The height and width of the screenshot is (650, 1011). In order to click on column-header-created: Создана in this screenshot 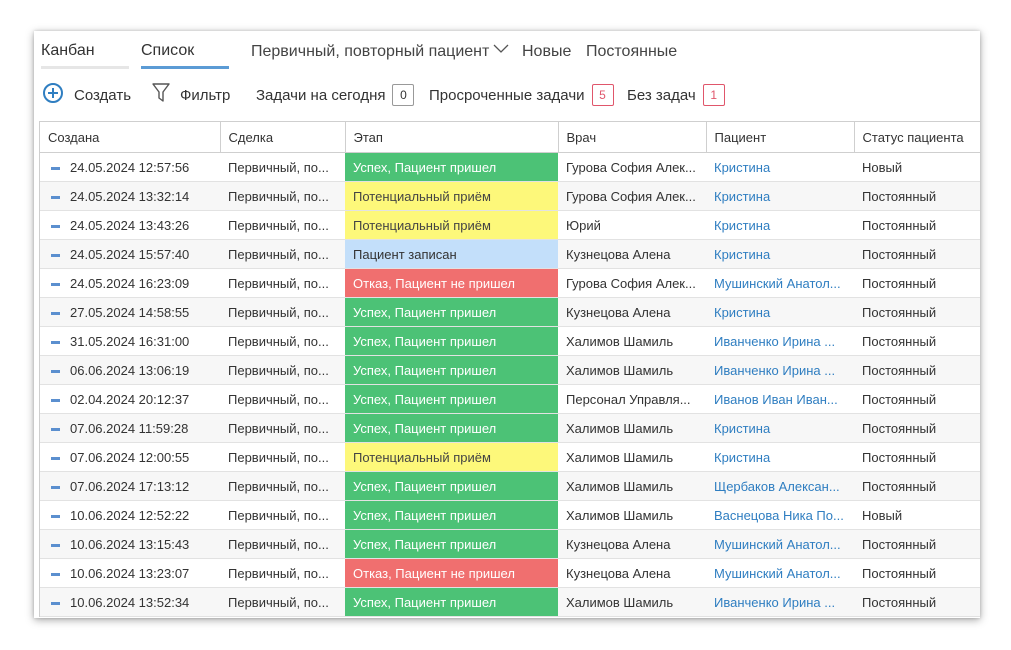, I will do `click(130, 137)`.